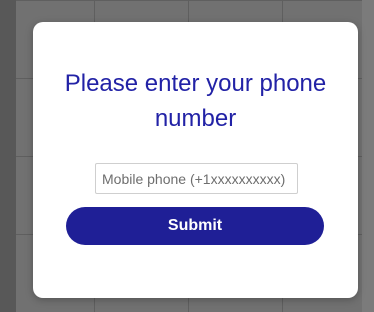 Image resolution: width=374 pixels, height=312 pixels. What do you see at coordinates (195, 101) in the screenshot?
I see `dialog-title: Please enter your phone number` at bounding box center [195, 101].